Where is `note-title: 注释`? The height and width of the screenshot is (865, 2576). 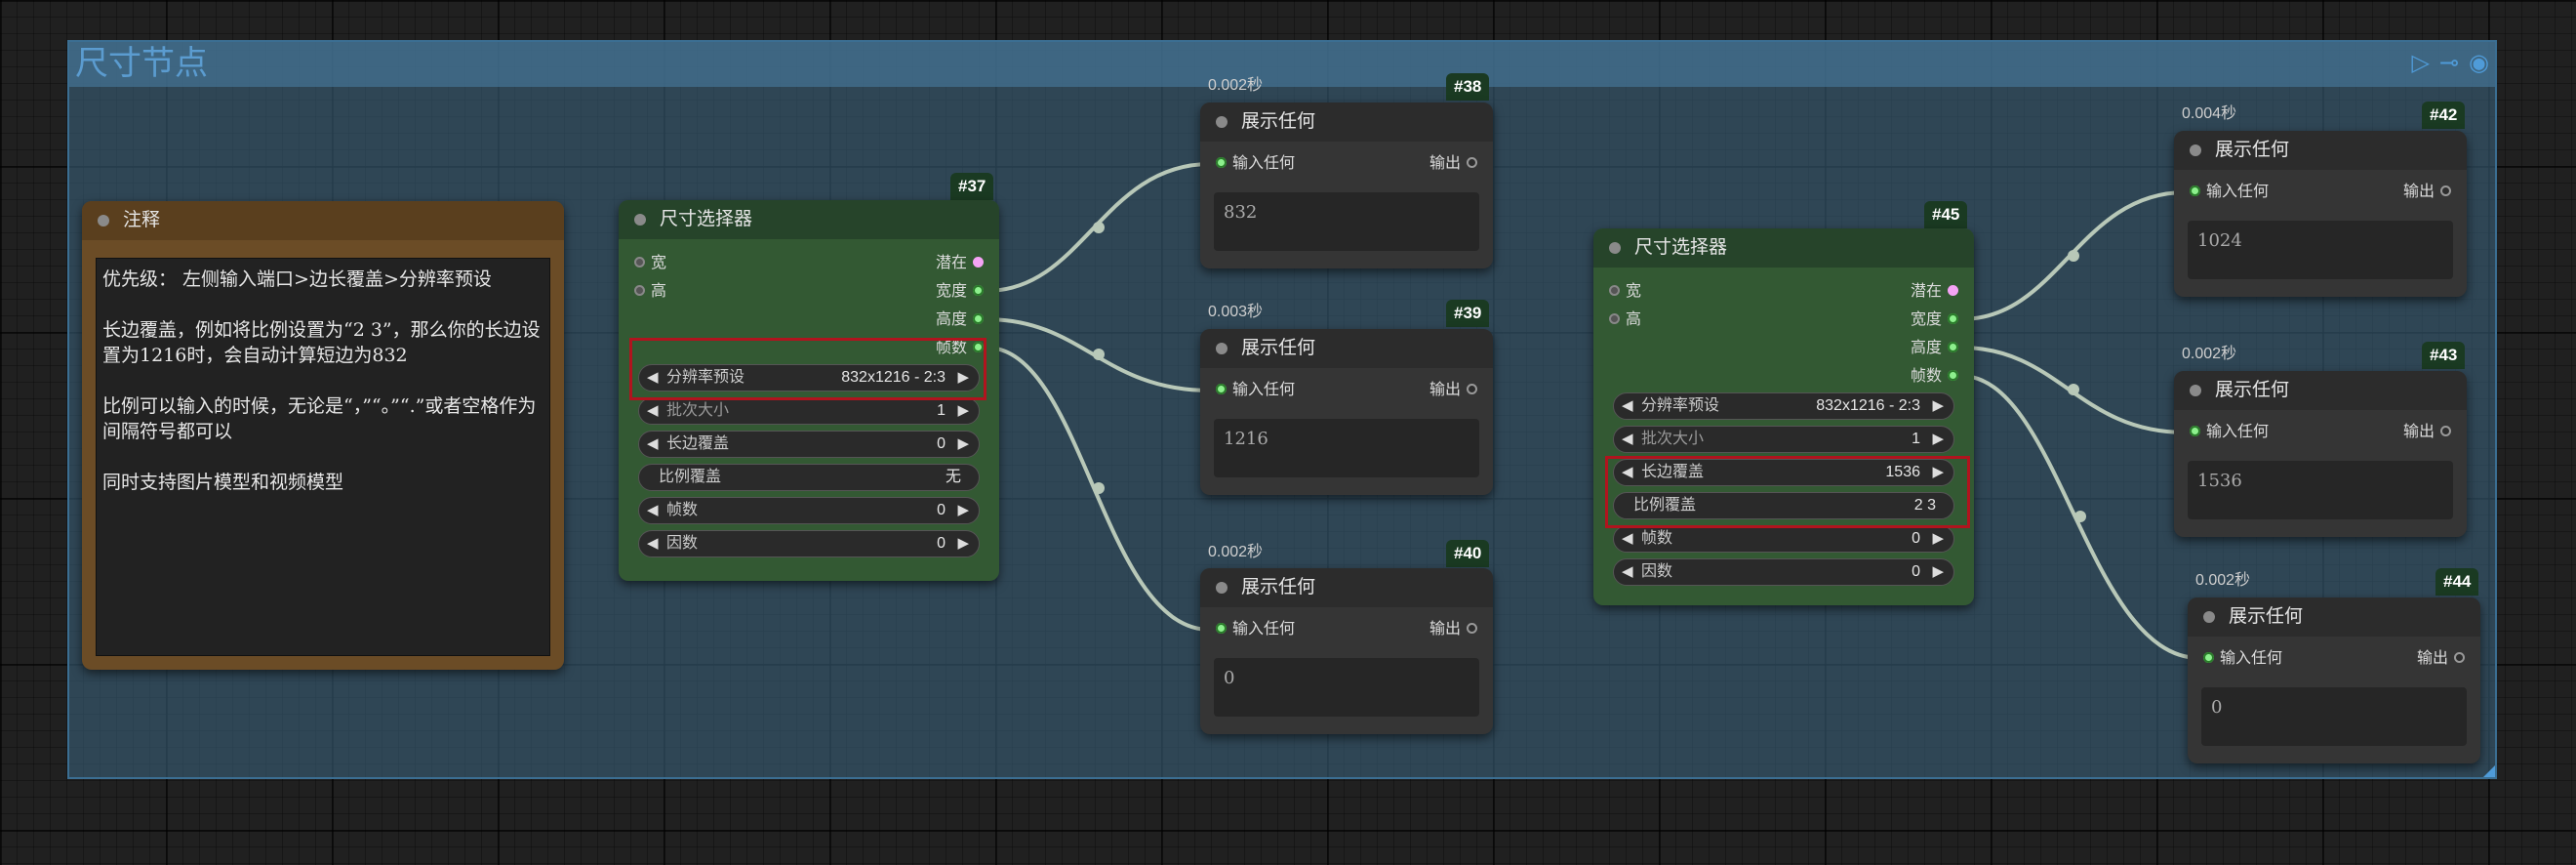 note-title: 注释 is located at coordinates (142, 220).